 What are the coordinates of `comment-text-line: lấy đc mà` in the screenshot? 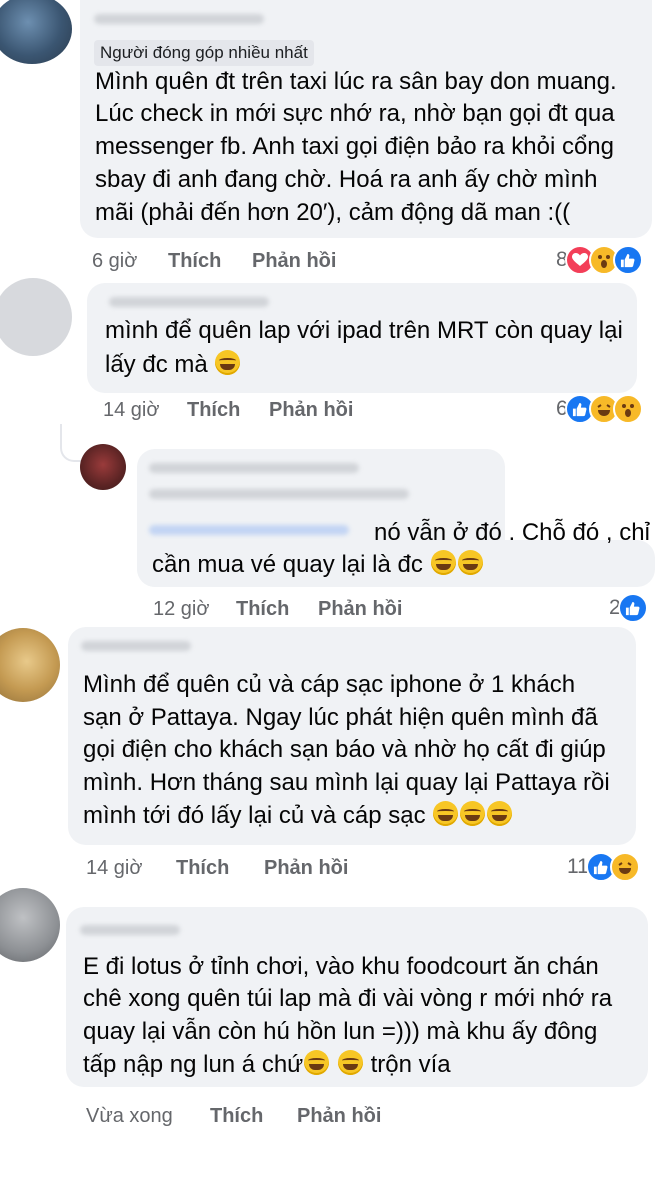 It's located at (173, 364).